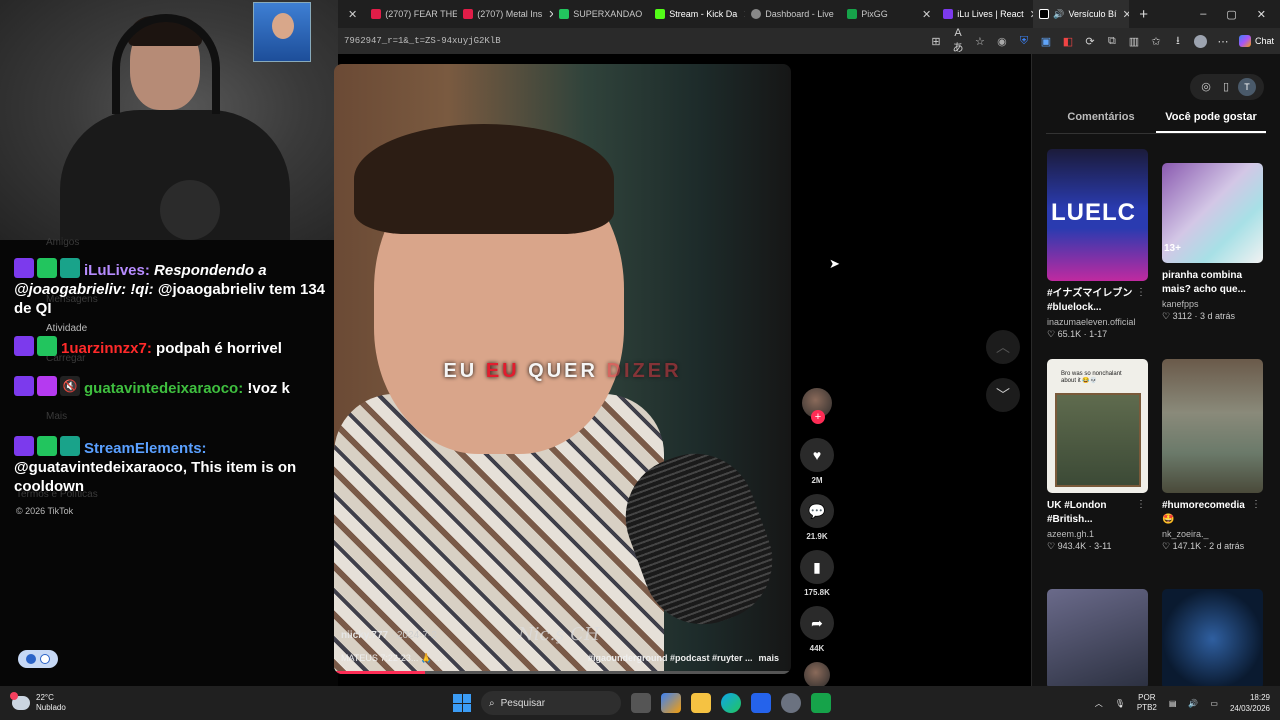  What do you see at coordinates (1206, 87) in the screenshot?
I see `compass-icon: ◎` at bounding box center [1206, 87].